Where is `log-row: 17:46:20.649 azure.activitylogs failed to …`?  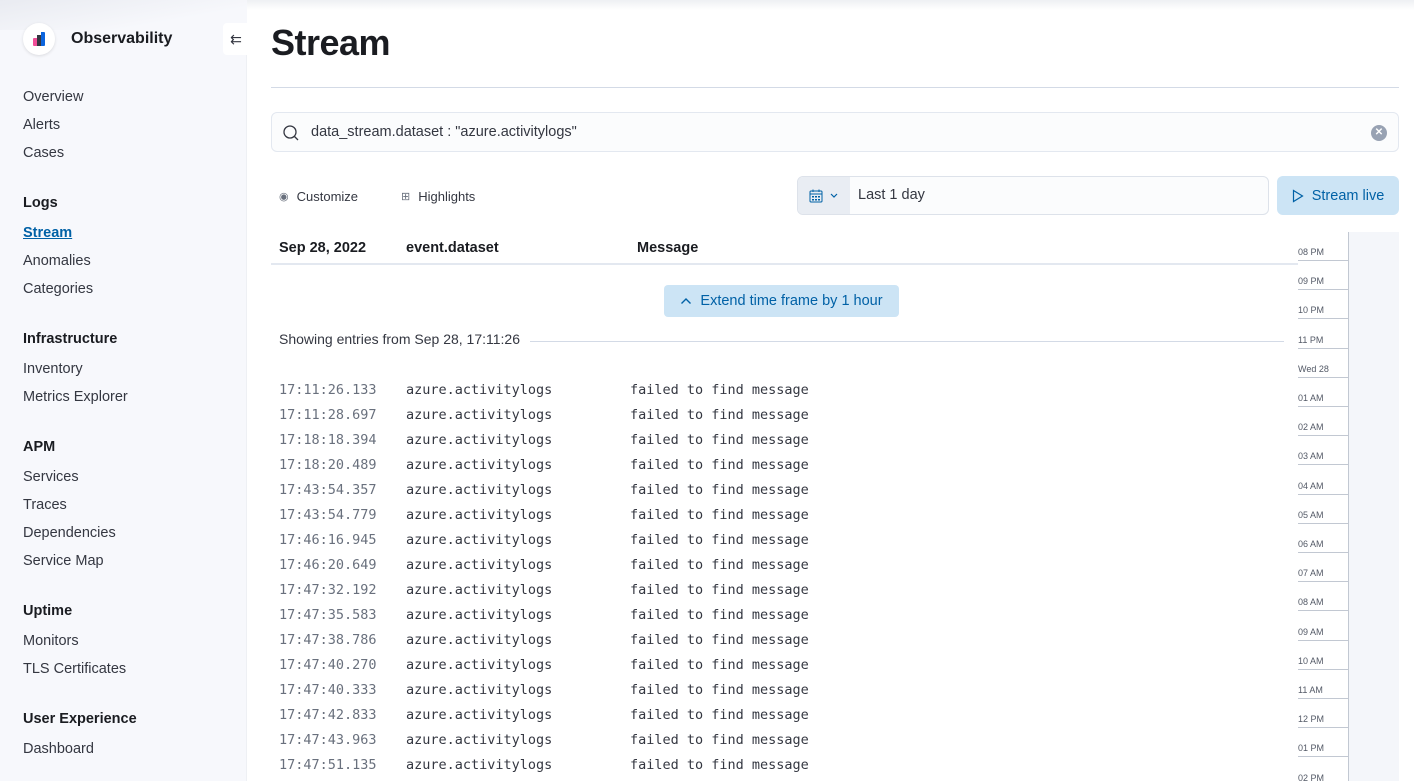 log-row: 17:46:20.649 azure.activitylogs failed to … is located at coordinates (784, 565).